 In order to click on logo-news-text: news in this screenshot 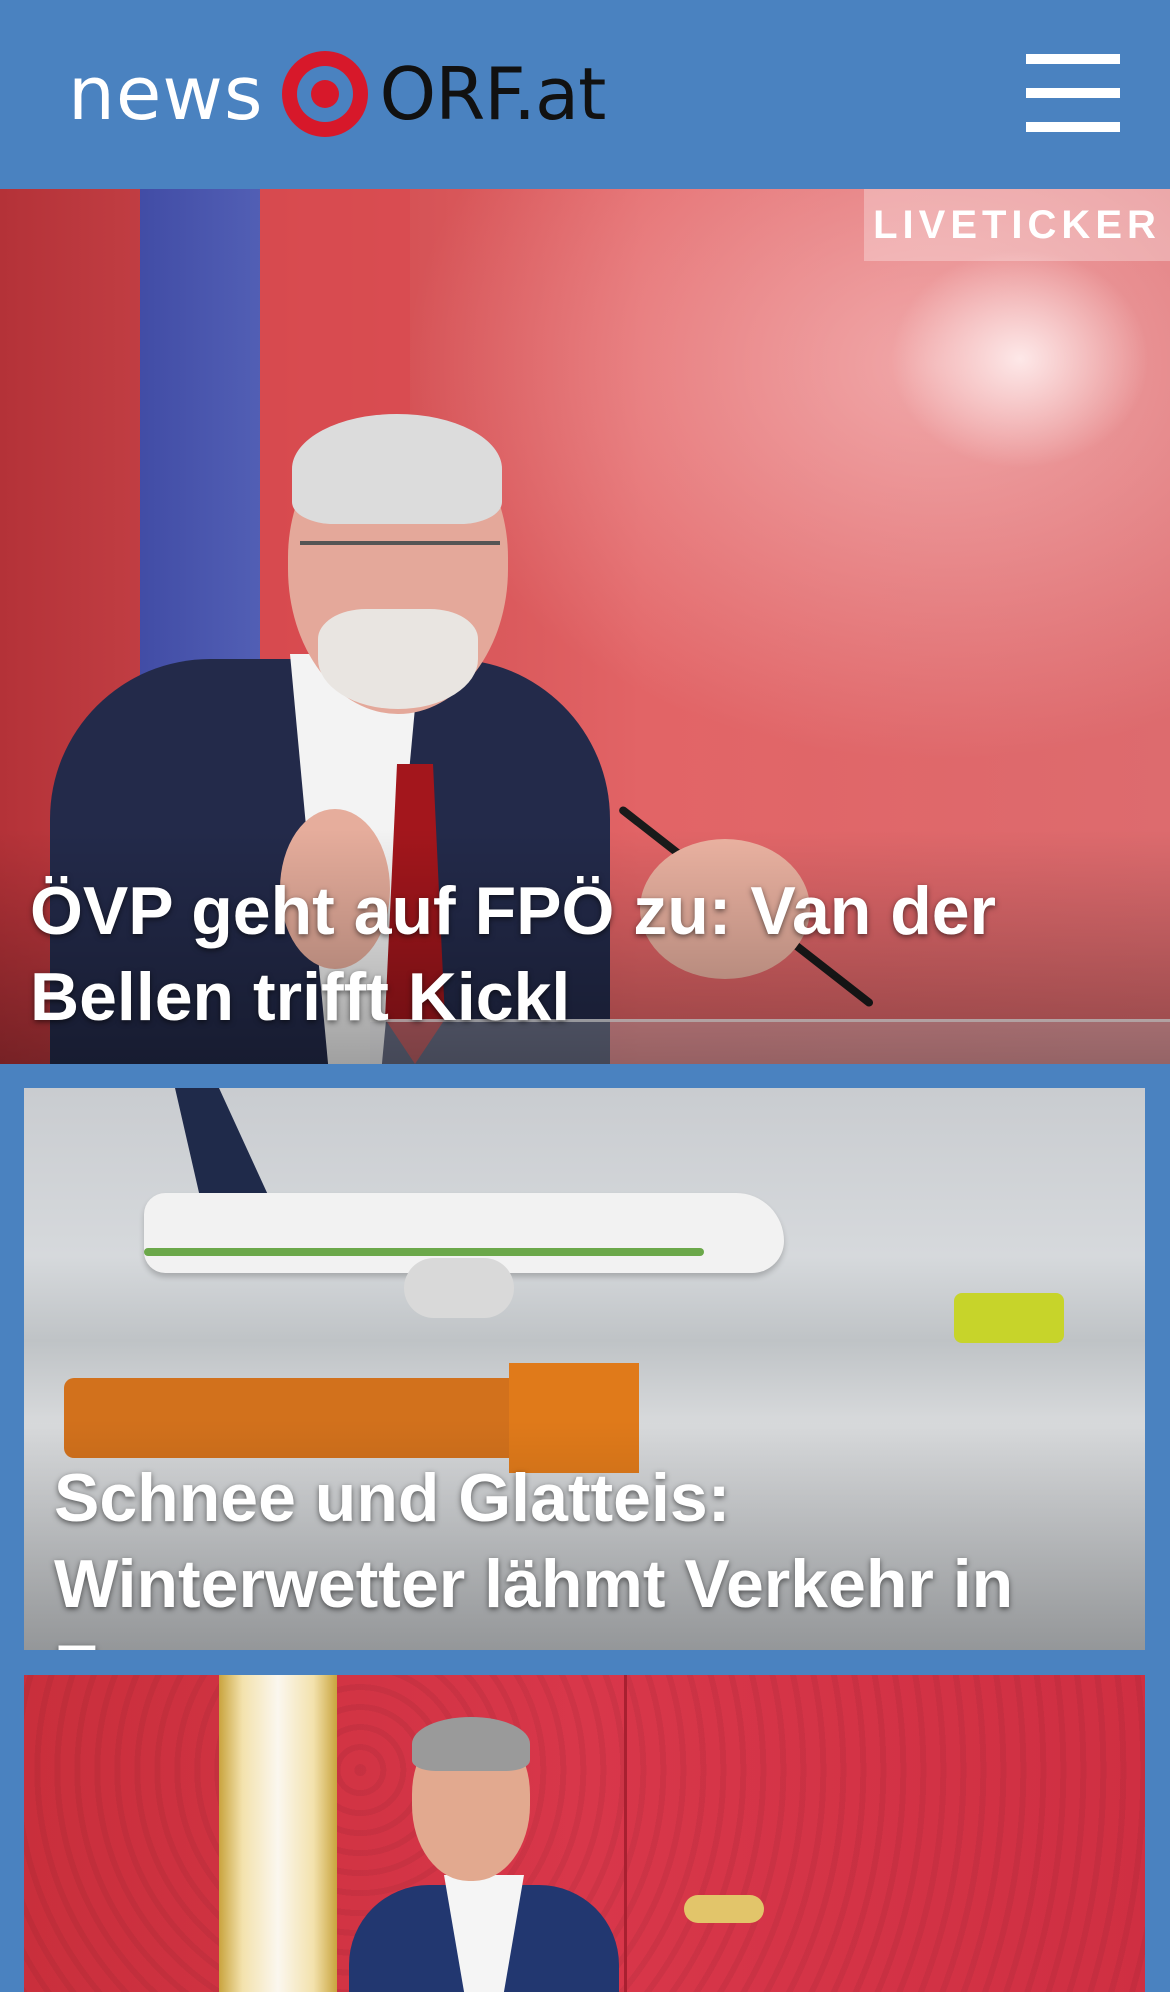, I will do `click(166, 94)`.